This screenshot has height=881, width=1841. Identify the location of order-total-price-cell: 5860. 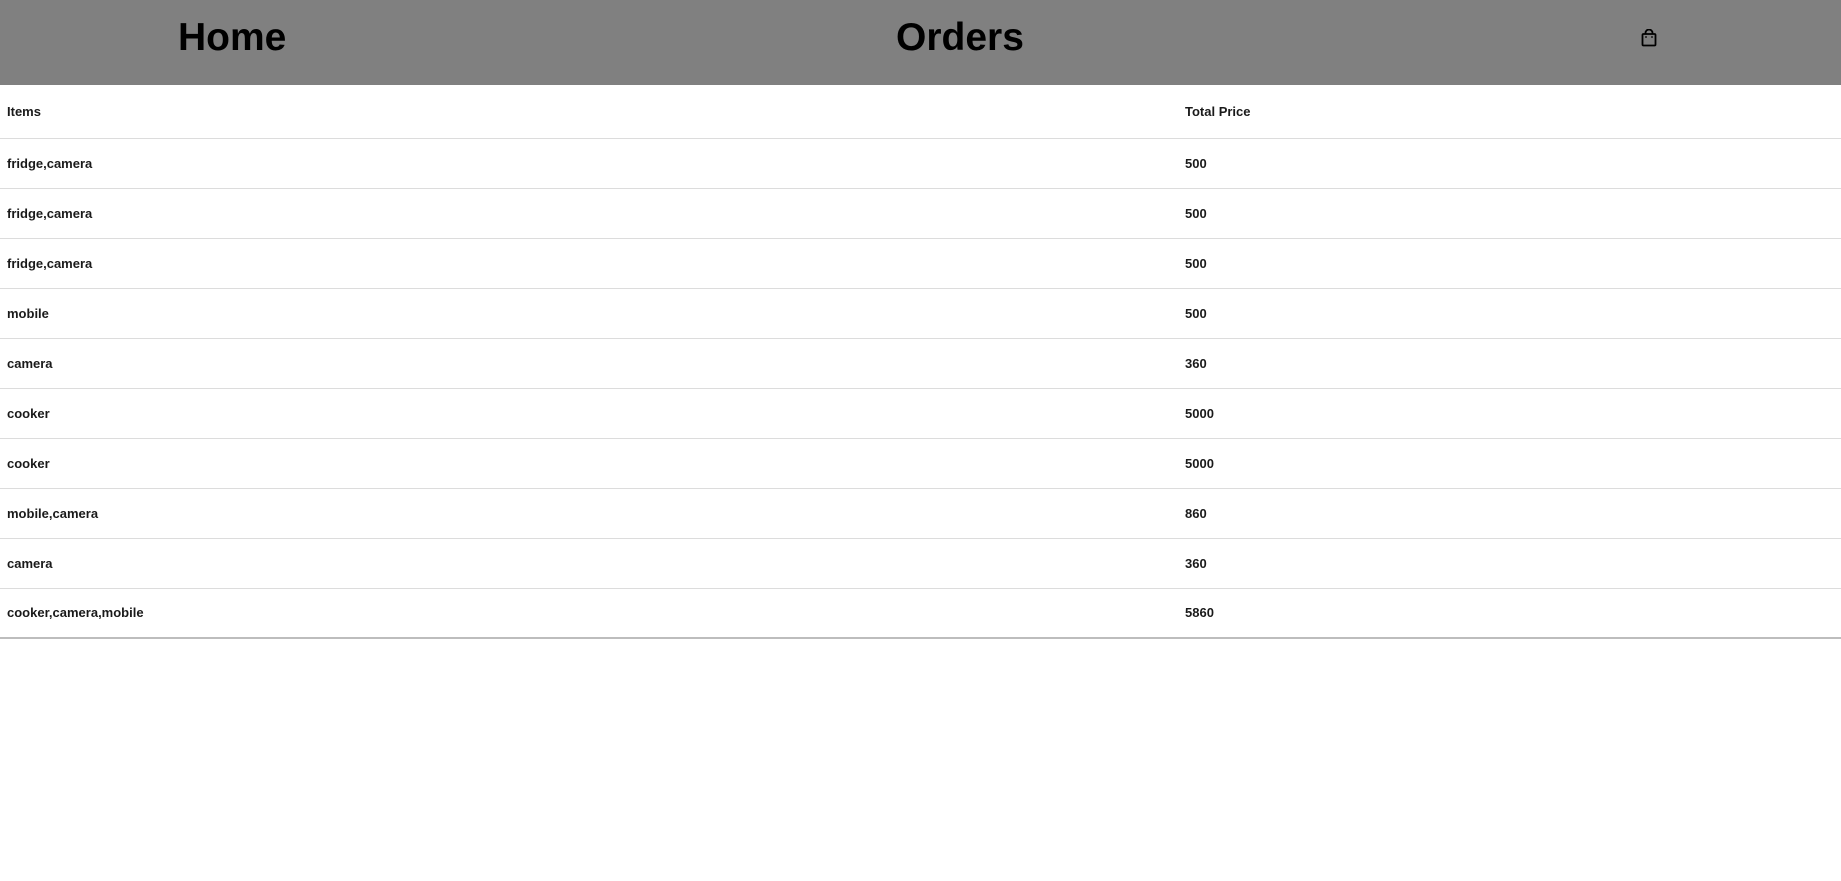
(1509, 613).